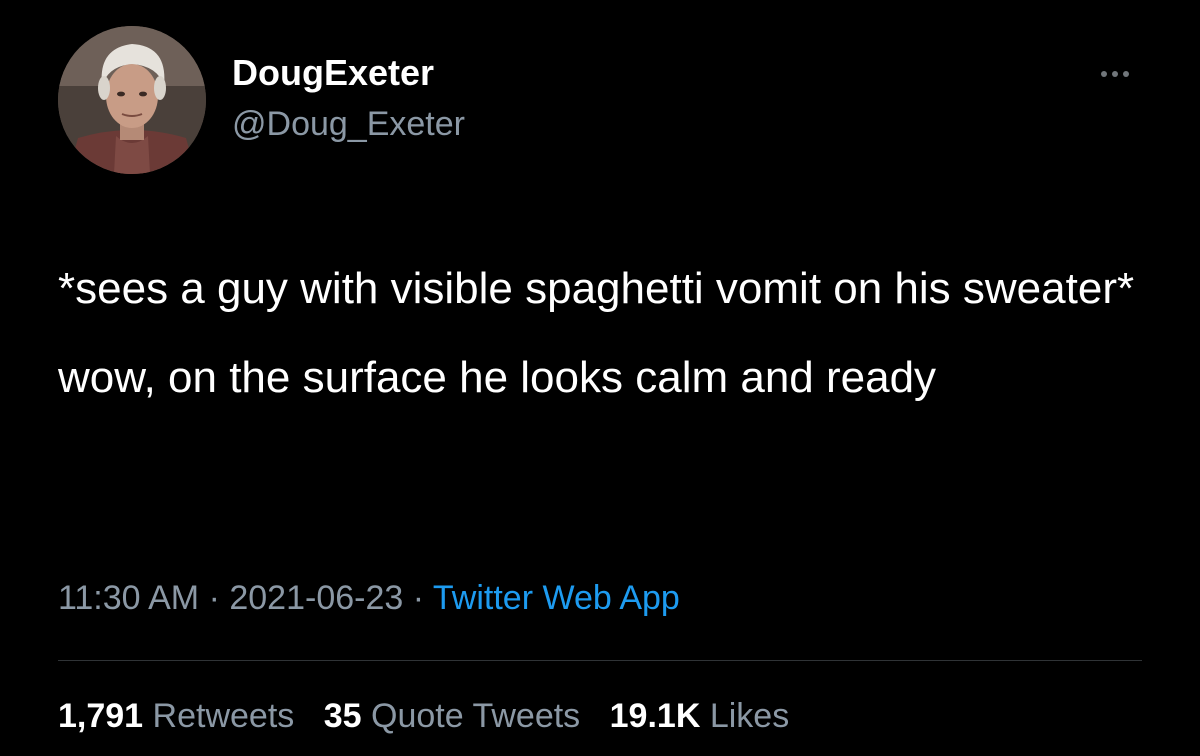  What do you see at coordinates (342, 716) in the screenshot?
I see `quote-tweets-count: 35` at bounding box center [342, 716].